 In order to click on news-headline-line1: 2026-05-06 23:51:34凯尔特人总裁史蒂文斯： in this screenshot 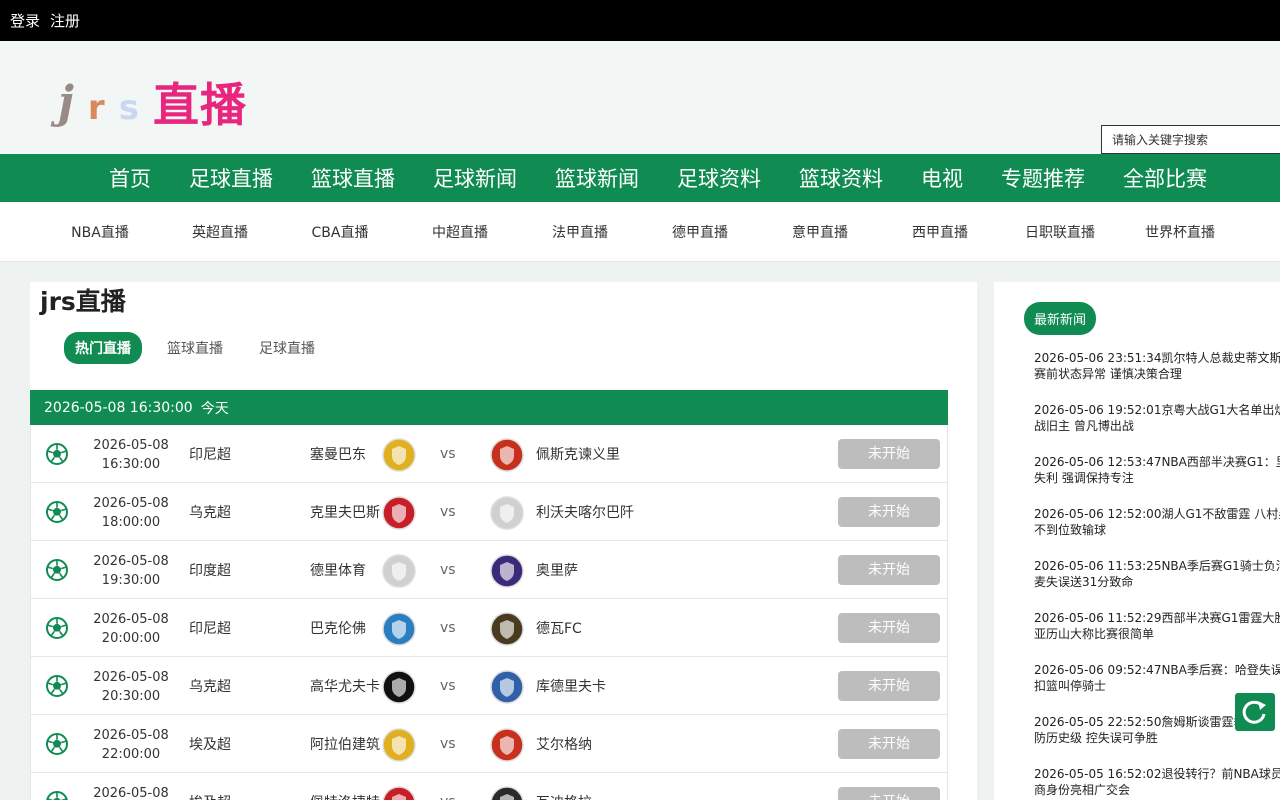, I will do `click(1157, 358)`.